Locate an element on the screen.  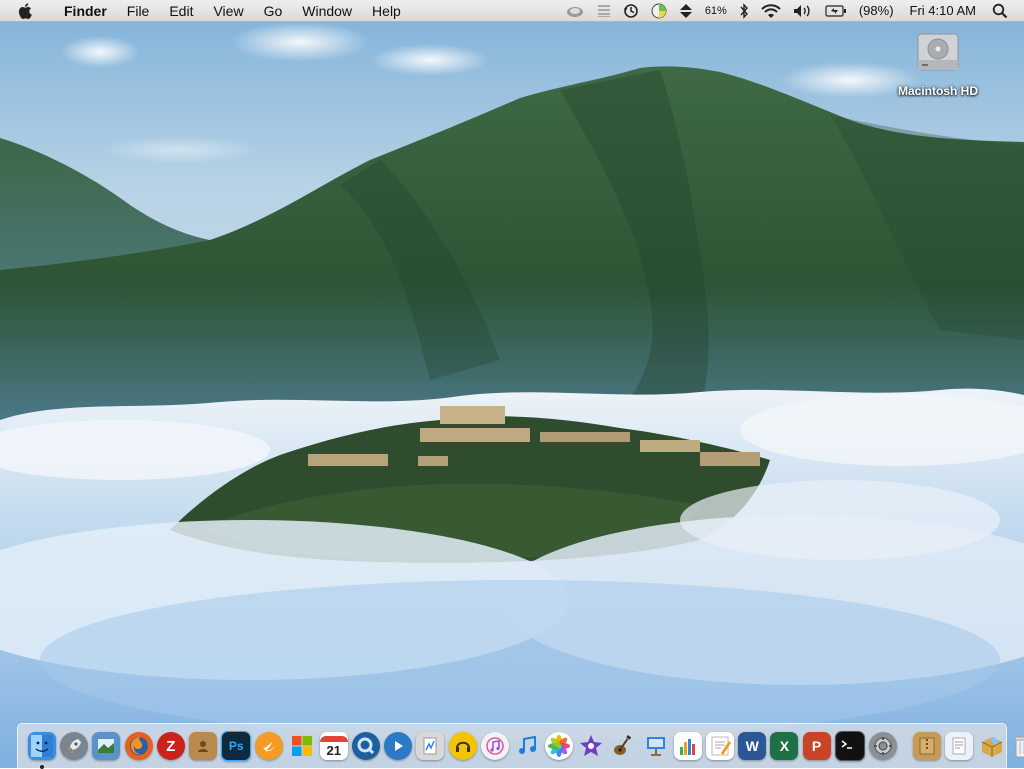
filezilla-icon: Z is located at coordinates (170, 746).